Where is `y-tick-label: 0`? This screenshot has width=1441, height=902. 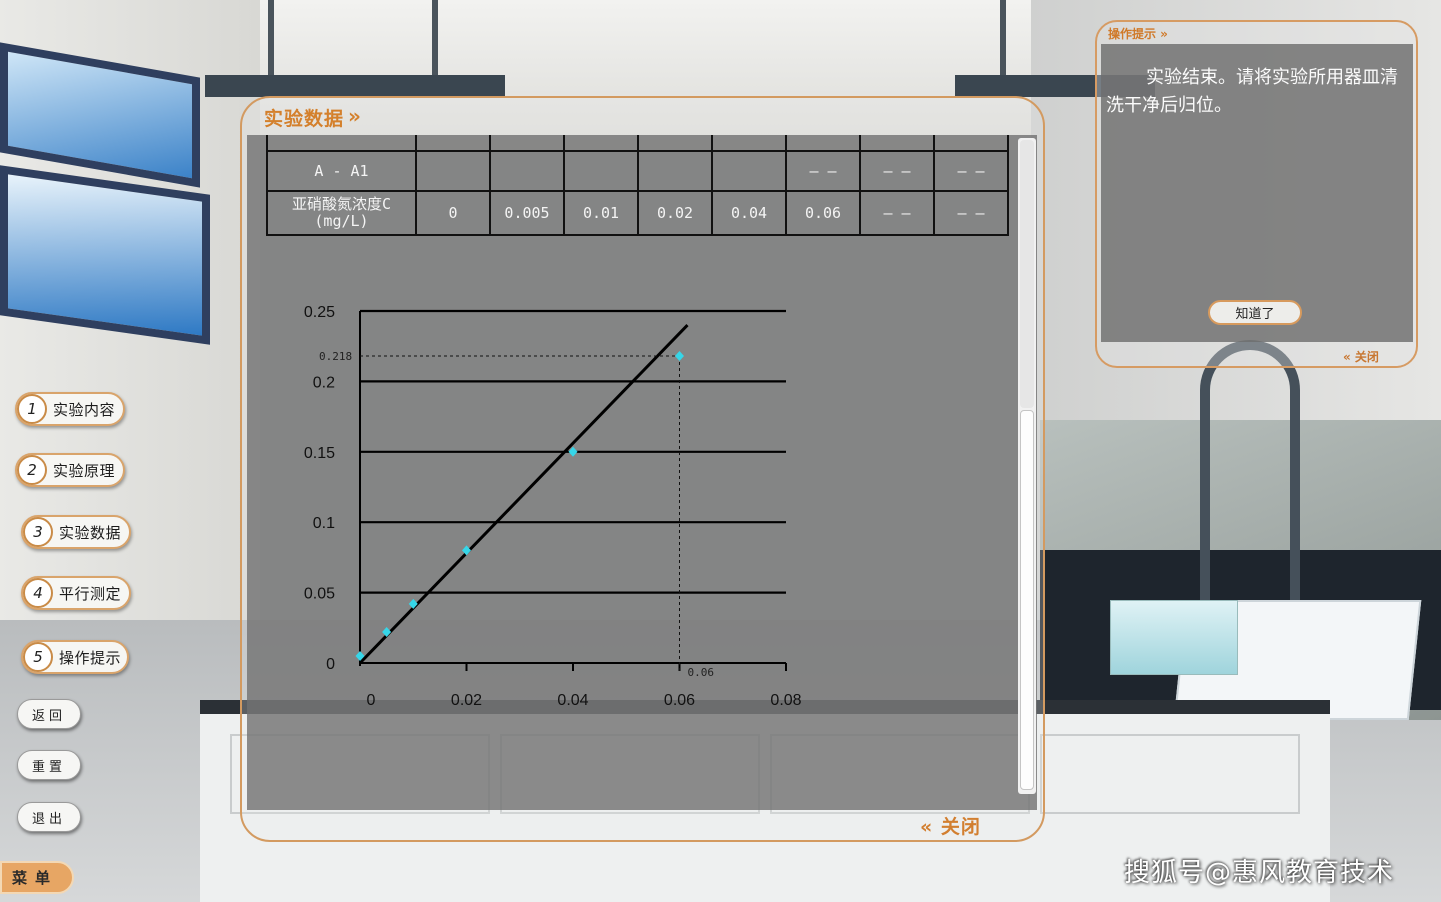 y-tick-label: 0 is located at coordinates (330, 664).